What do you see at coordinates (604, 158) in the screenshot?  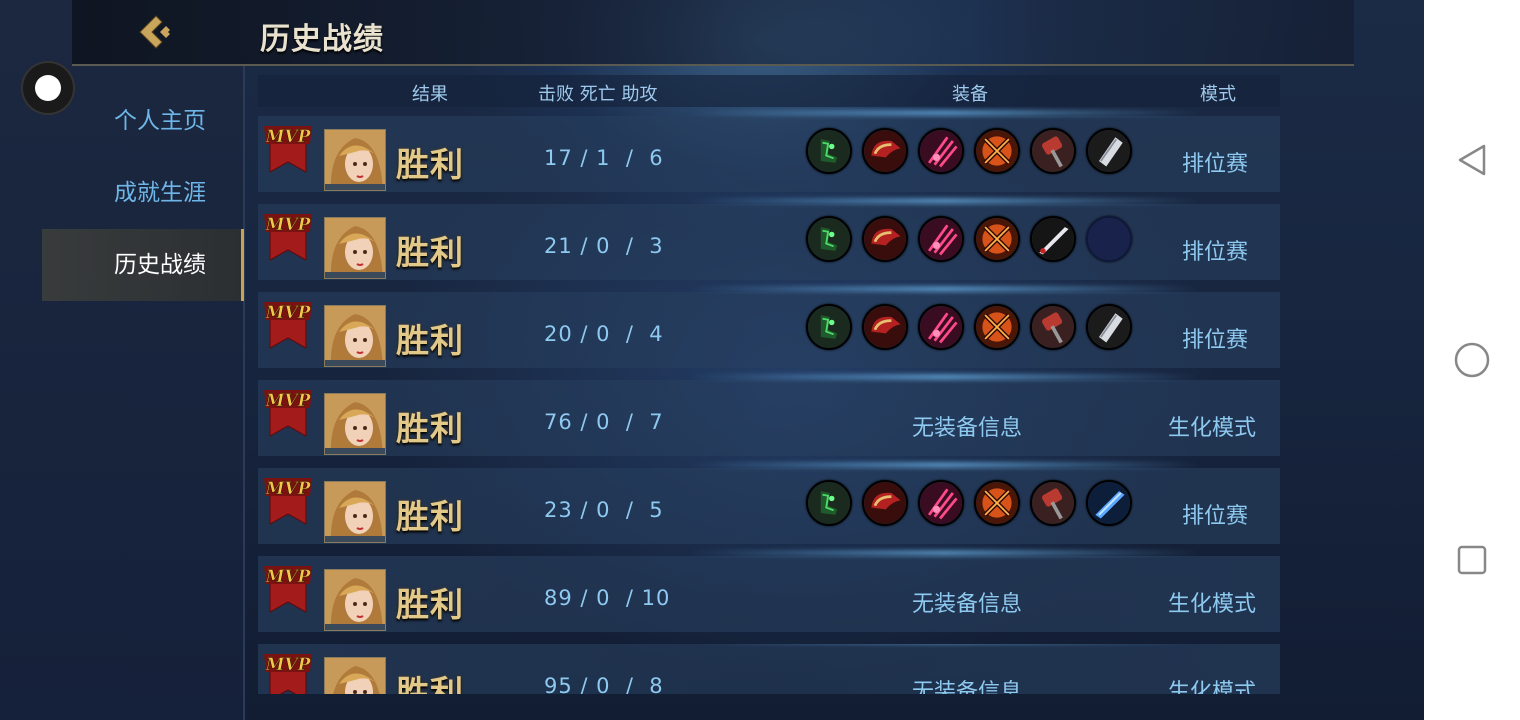 I see `kda-score: 17 / 1 / 6` at bounding box center [604, 158].